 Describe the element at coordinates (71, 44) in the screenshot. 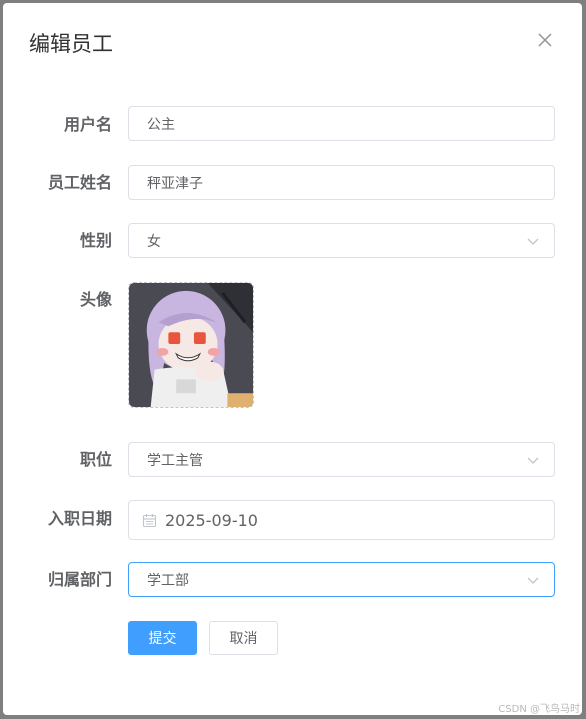

I see `dialog-title: 编辑员工` at that location.